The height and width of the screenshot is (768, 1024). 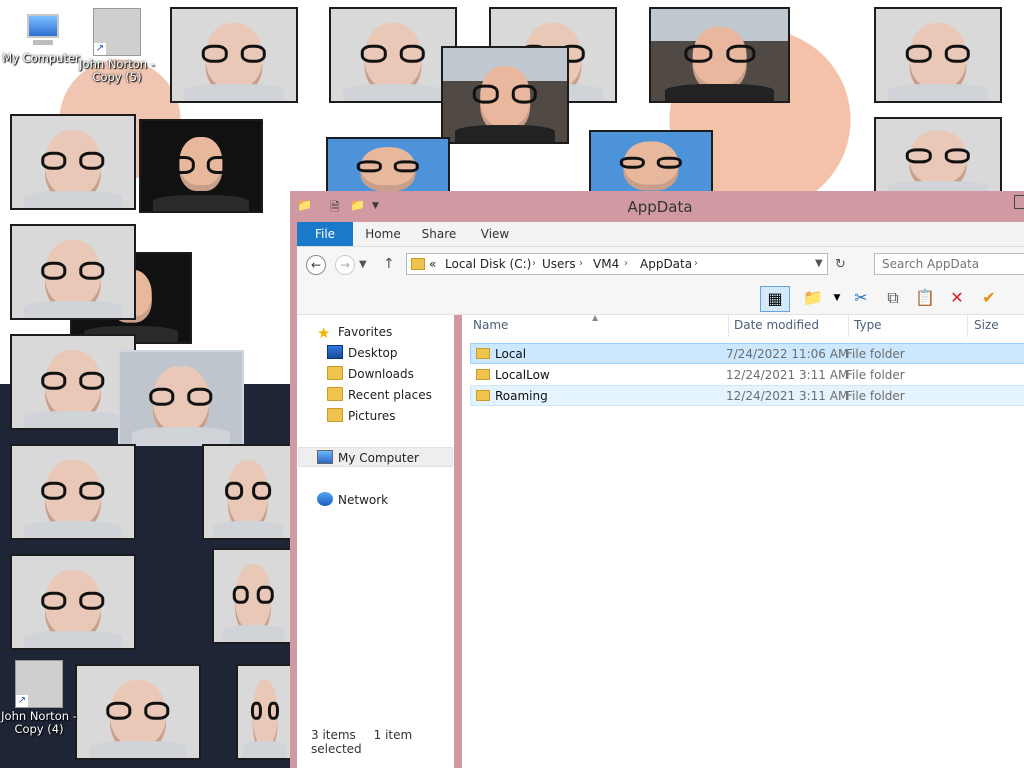 What do you see at coordinates (324, 333) in the screenshot?
I see `star-icon: ★` at bounding box center [324, 333].